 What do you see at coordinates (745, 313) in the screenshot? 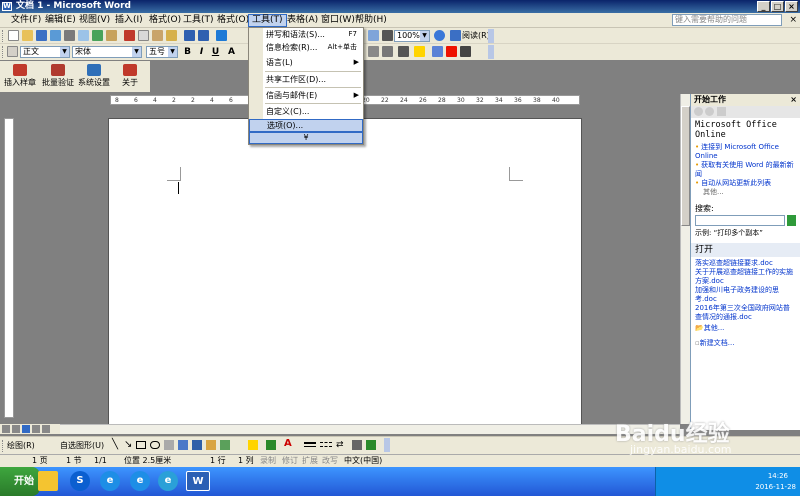
I see `recent-file: 2016年第三次全国政府网站普查情况的通报.doc` at bounding box center [745, 313].